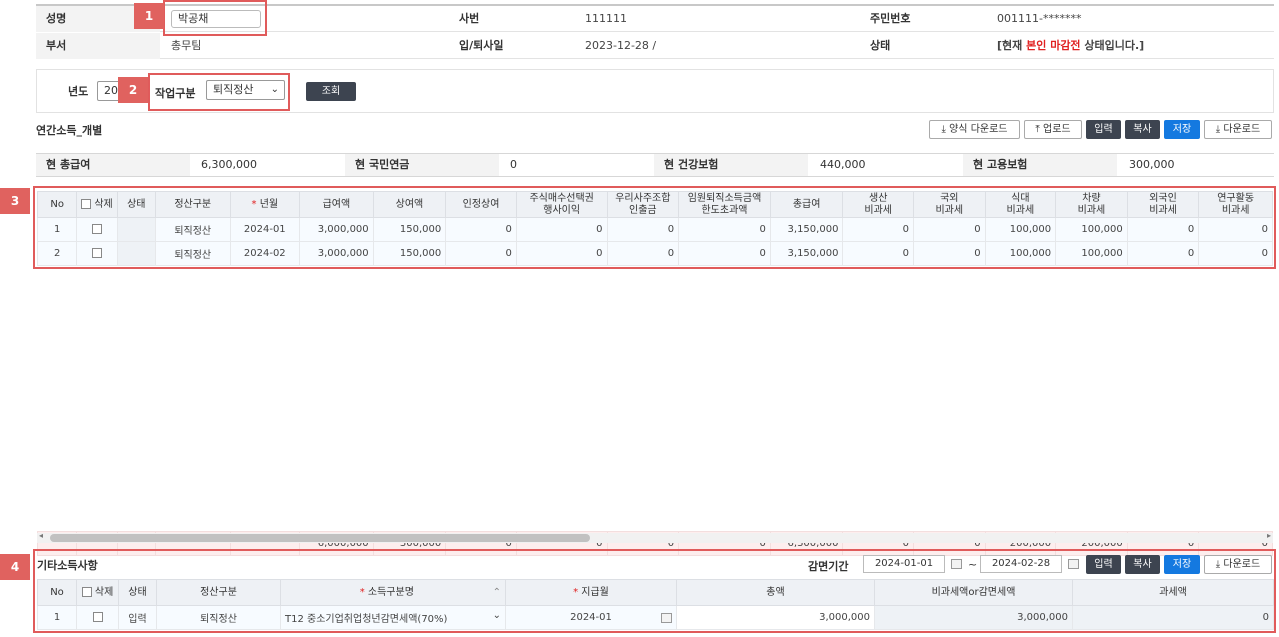  I want to click on summary-value-employment: 300,000, so click(1152, 164).